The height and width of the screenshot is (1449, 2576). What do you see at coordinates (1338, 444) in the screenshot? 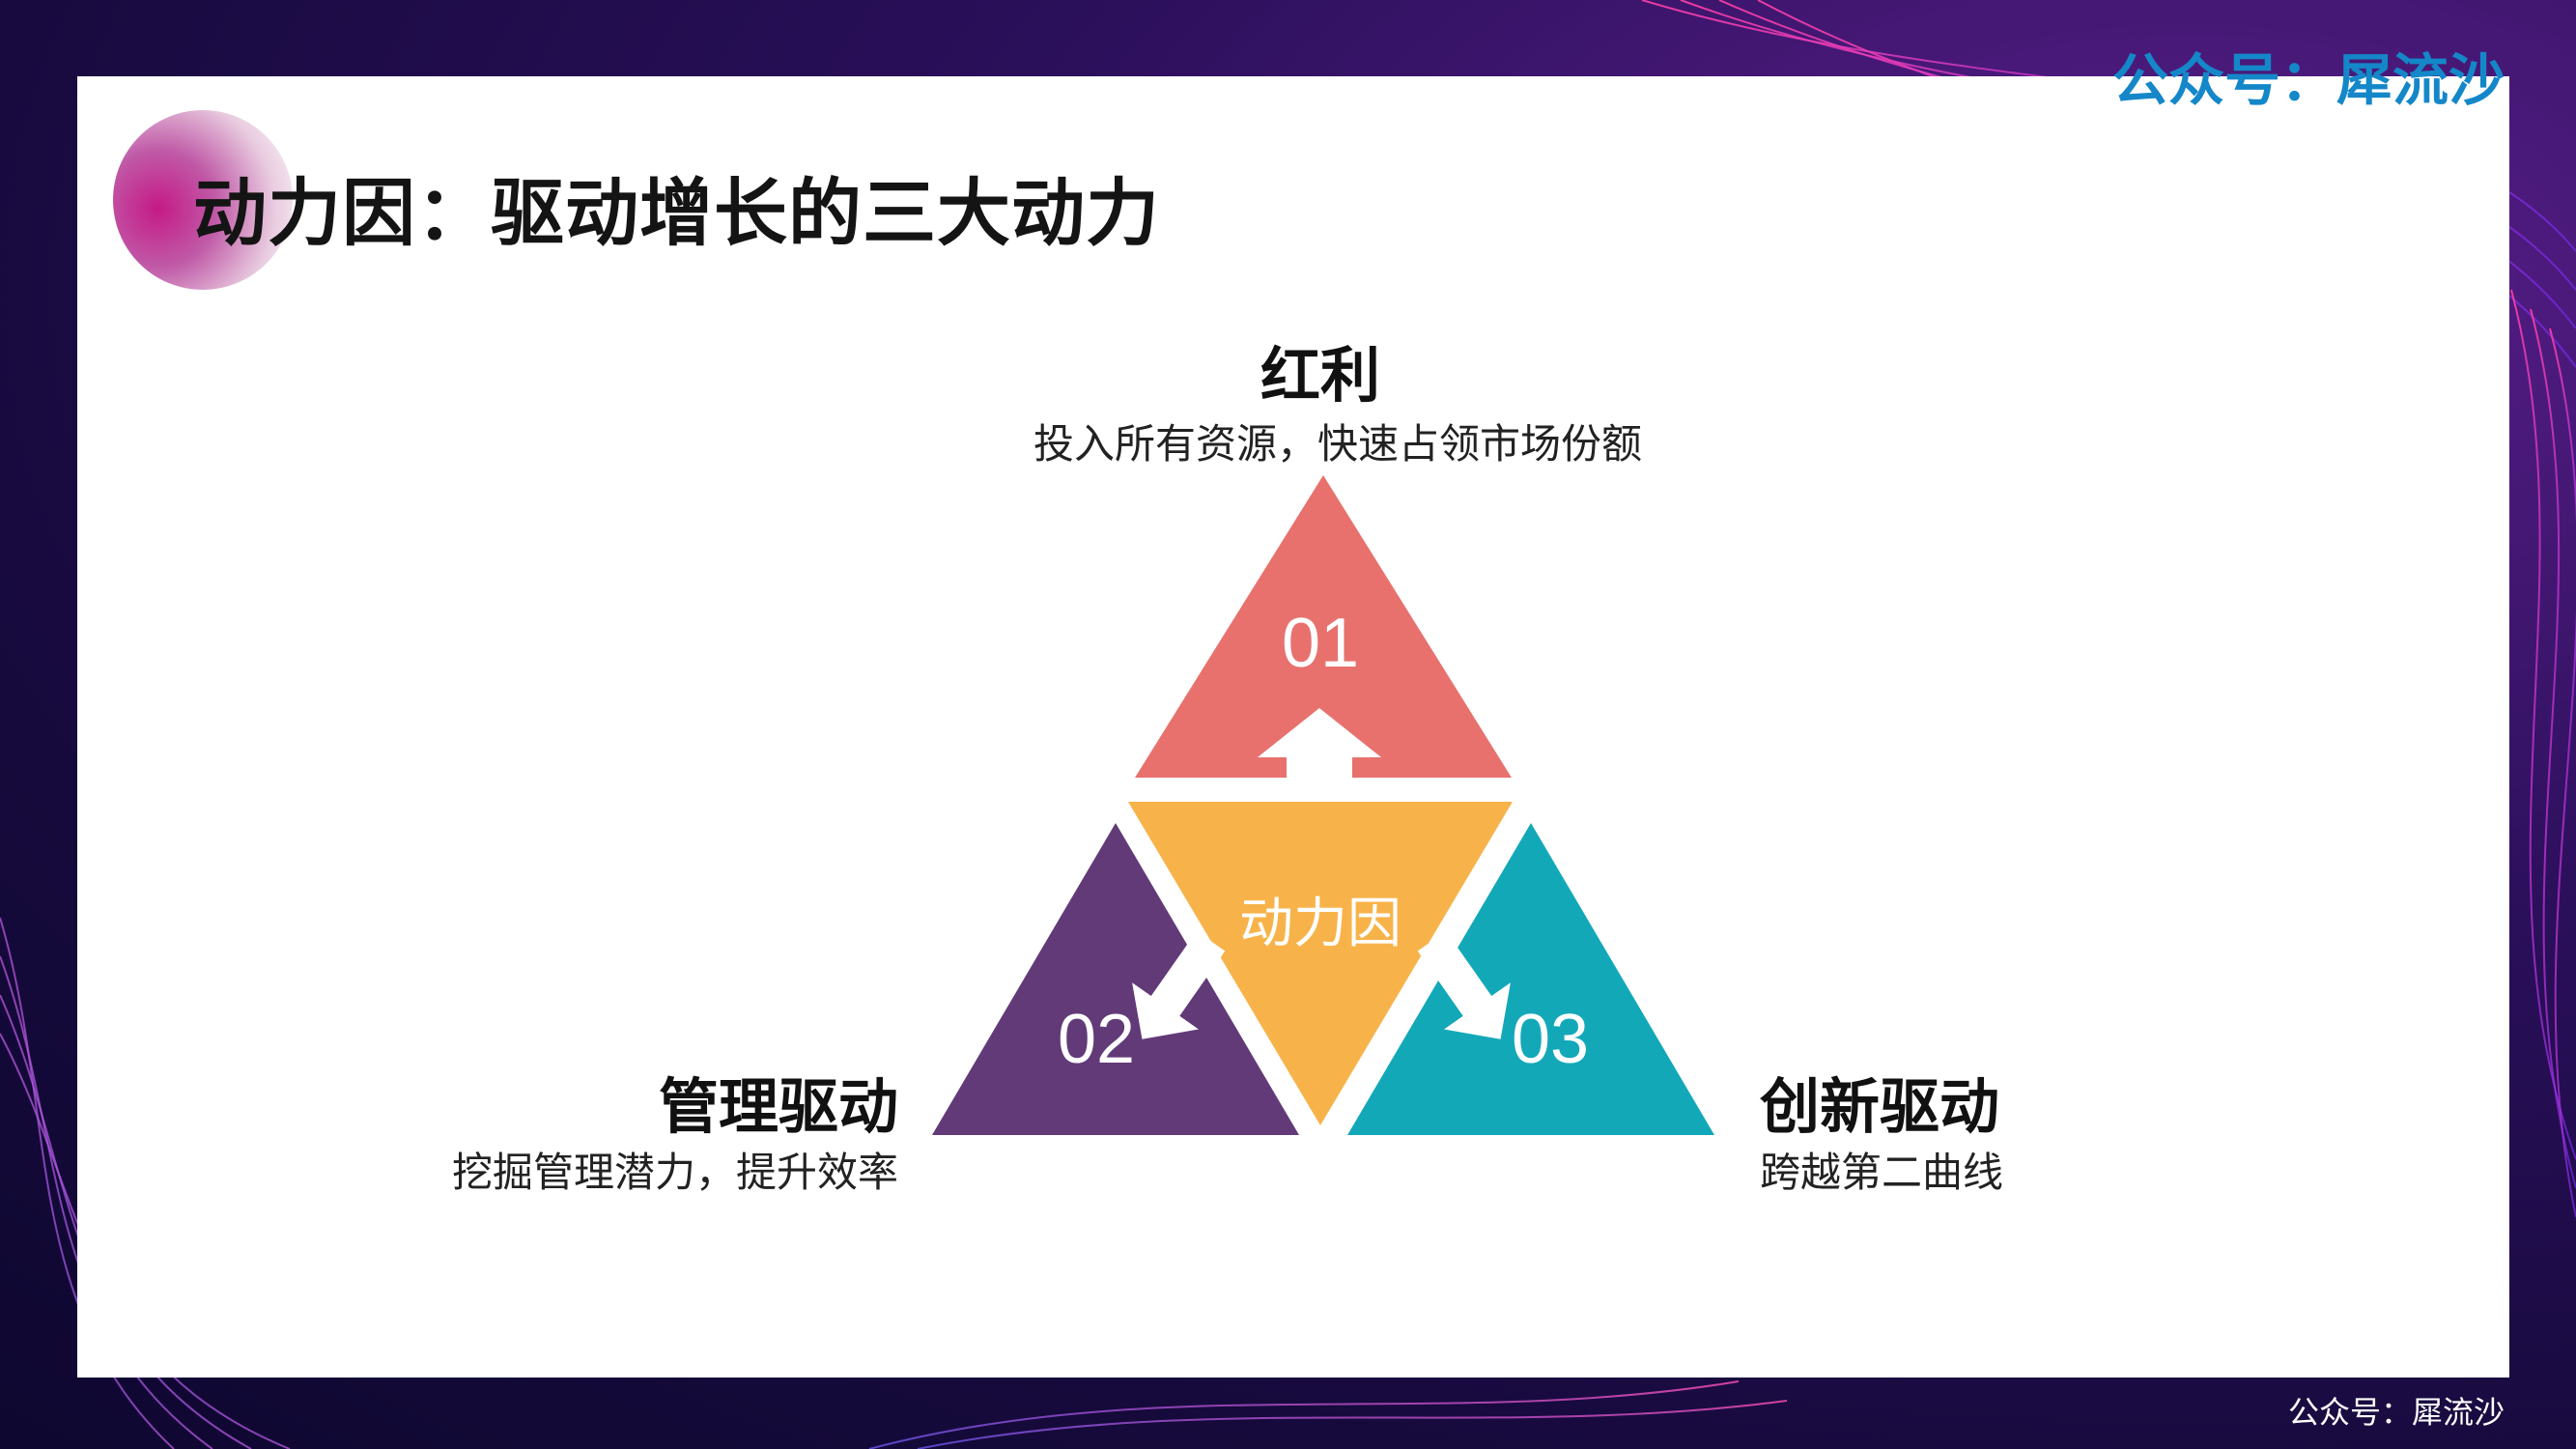
I see `node-01-description: 投入所有资源，快速占领市场份额` at bounding box center [1338, 444].